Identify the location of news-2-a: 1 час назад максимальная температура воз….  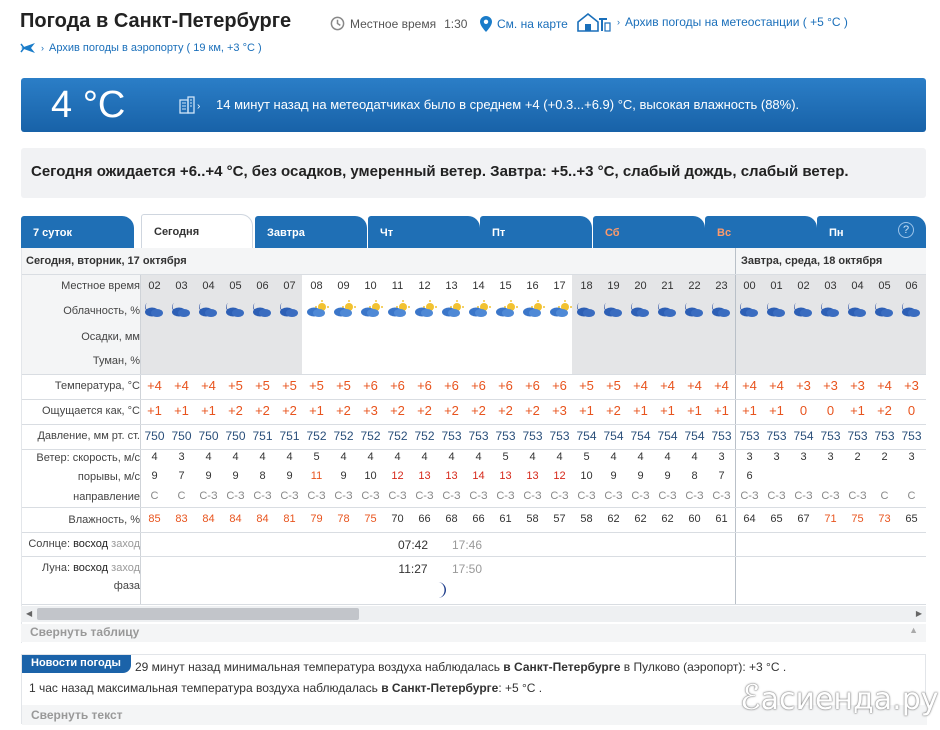
(205, 688).